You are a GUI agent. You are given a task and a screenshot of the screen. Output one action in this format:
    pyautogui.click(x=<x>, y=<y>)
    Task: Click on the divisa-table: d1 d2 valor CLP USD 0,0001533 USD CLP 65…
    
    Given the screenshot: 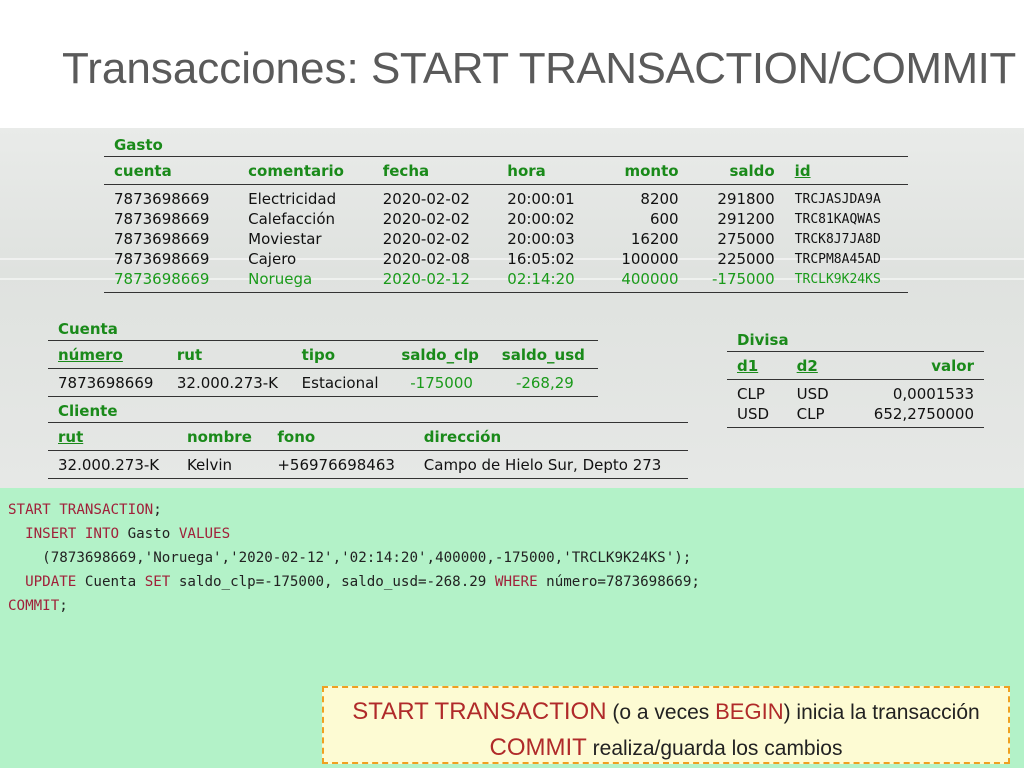 What is the action you would take?
    pyautogui.click(x=855, y=389)
    